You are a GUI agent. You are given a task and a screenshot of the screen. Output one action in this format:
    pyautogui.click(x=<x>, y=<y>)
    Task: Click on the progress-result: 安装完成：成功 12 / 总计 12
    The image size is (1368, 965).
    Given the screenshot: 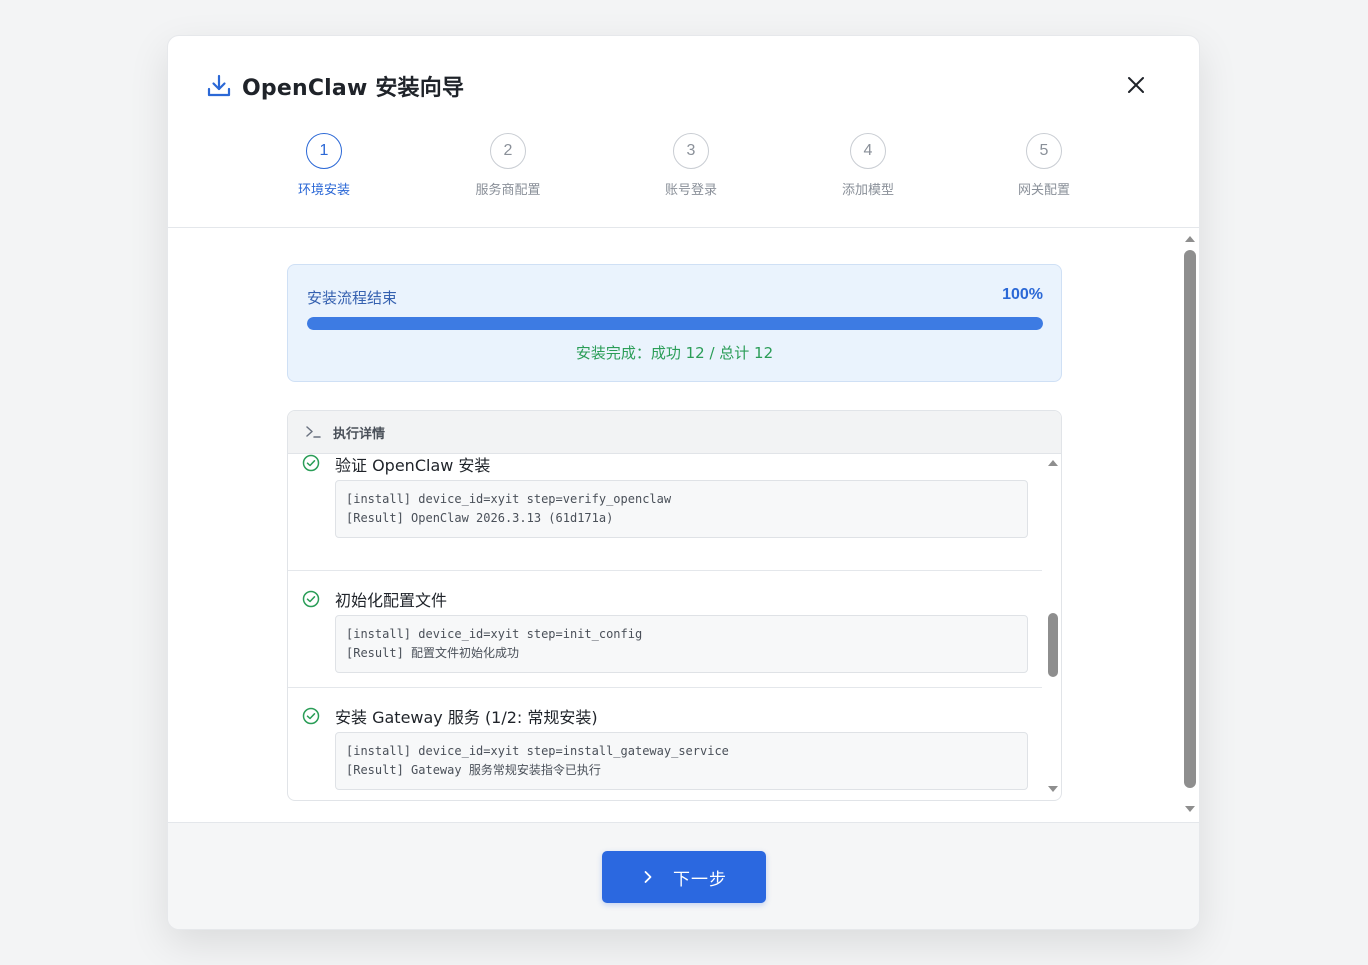 What is the action you would take?
    pyautogui.click(x=674, y=353)
    